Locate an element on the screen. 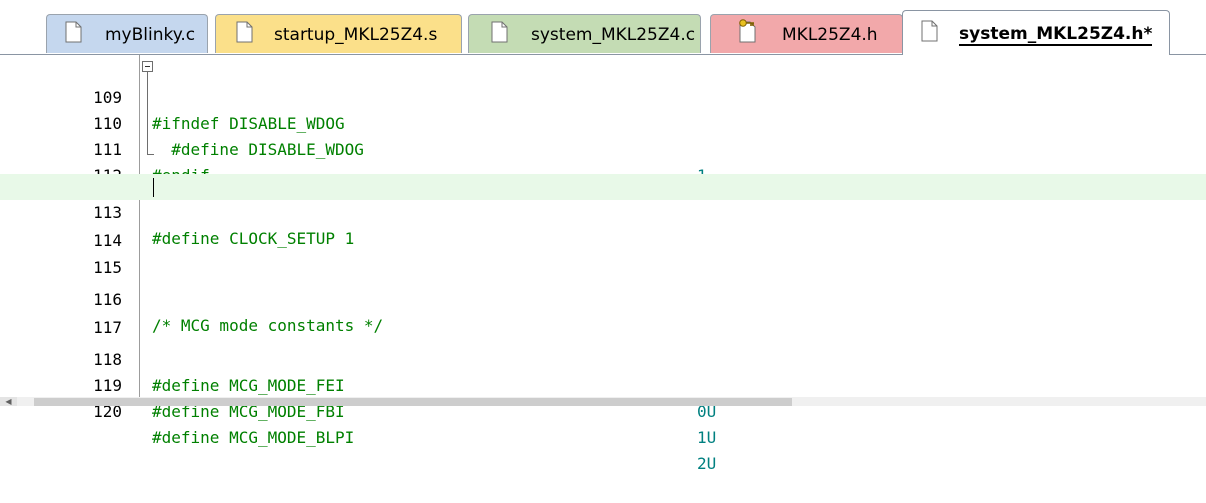 This screenshot has width=1206, height=503. code-line: 114 is located at coordinates (603, 226).